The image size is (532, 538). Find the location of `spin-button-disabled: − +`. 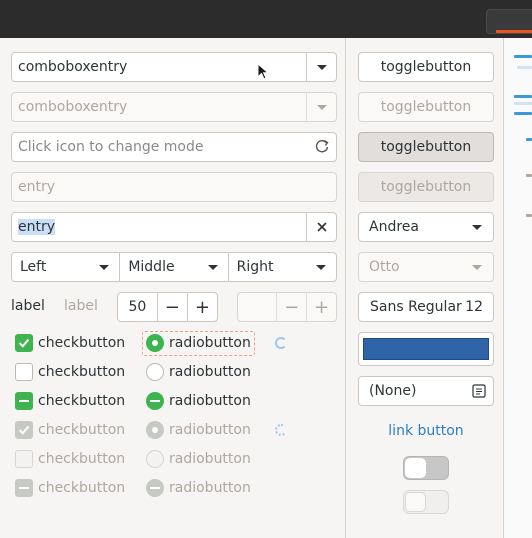

spin-button-disabled: − + is located at coordinates (287, 307).